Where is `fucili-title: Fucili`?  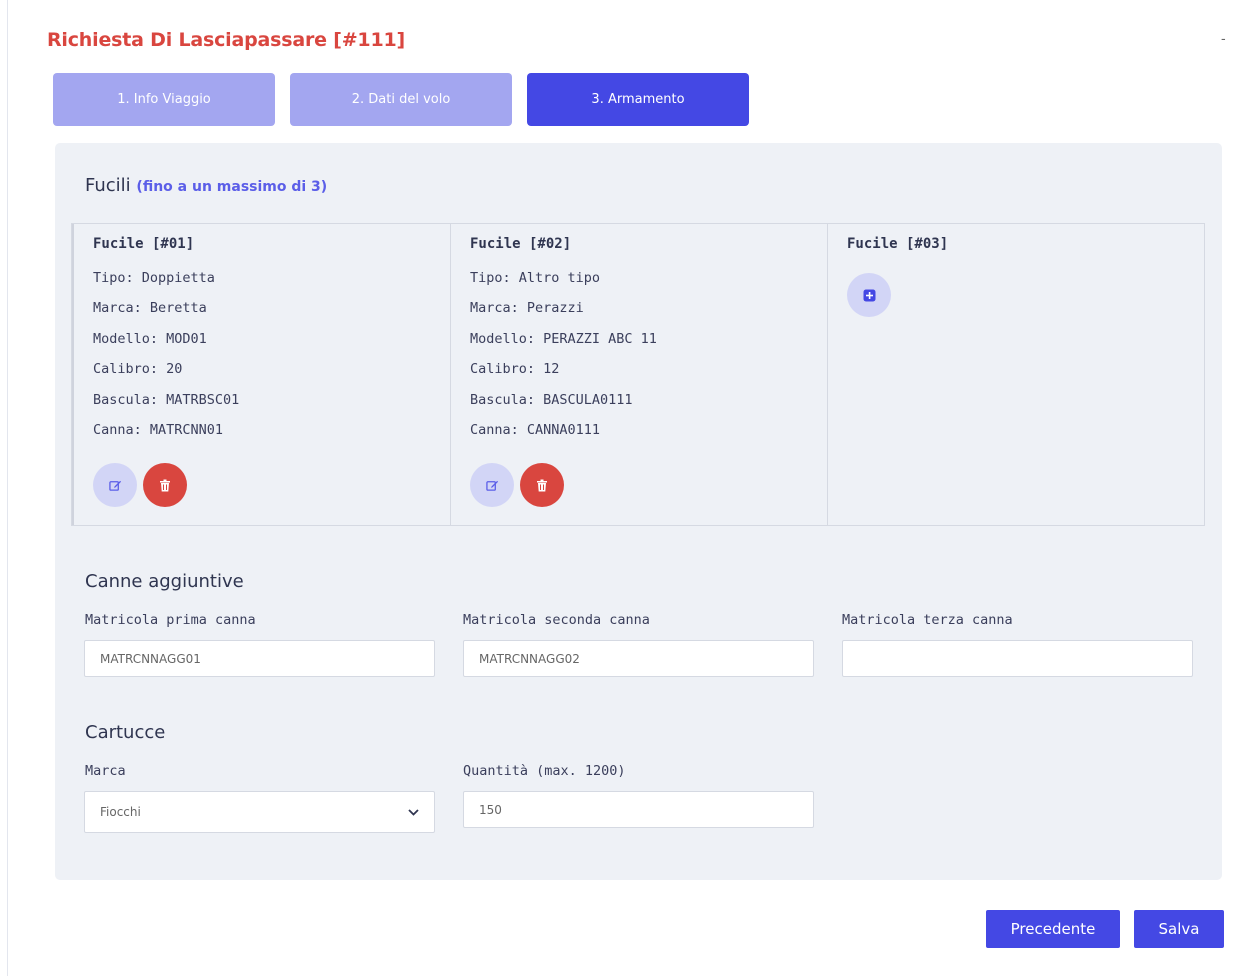 fucili-title: Fucili is located at coordinates (108, 185).